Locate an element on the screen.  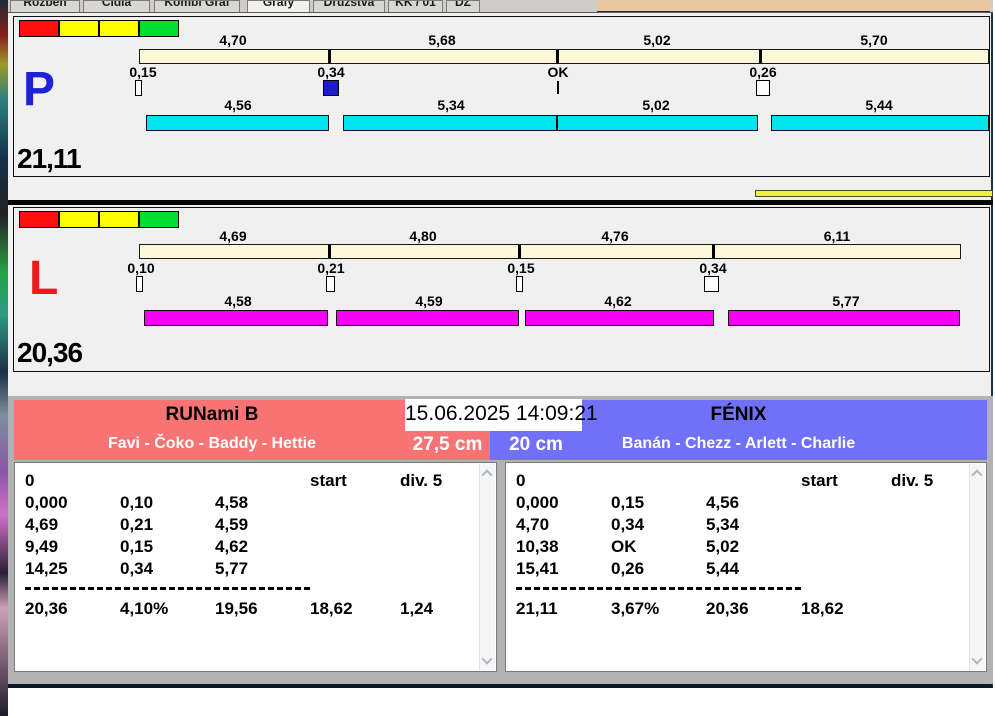
lane-letter: L is located at coordinates (44, 278).